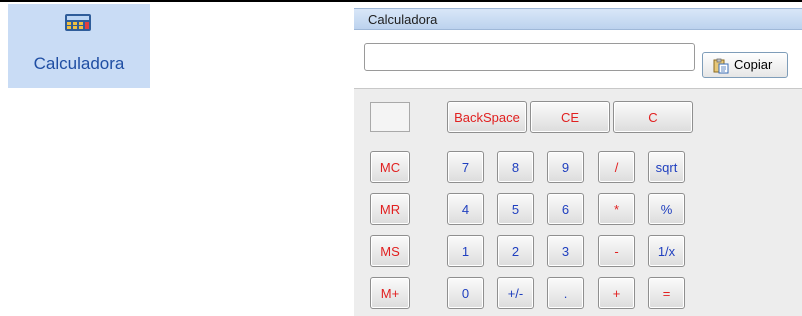 The height and width of the screenshot is (316, 802). Describe the element at coordinates (565, 293) in the screenshot. I see `decimal-point-button: .` at that location.